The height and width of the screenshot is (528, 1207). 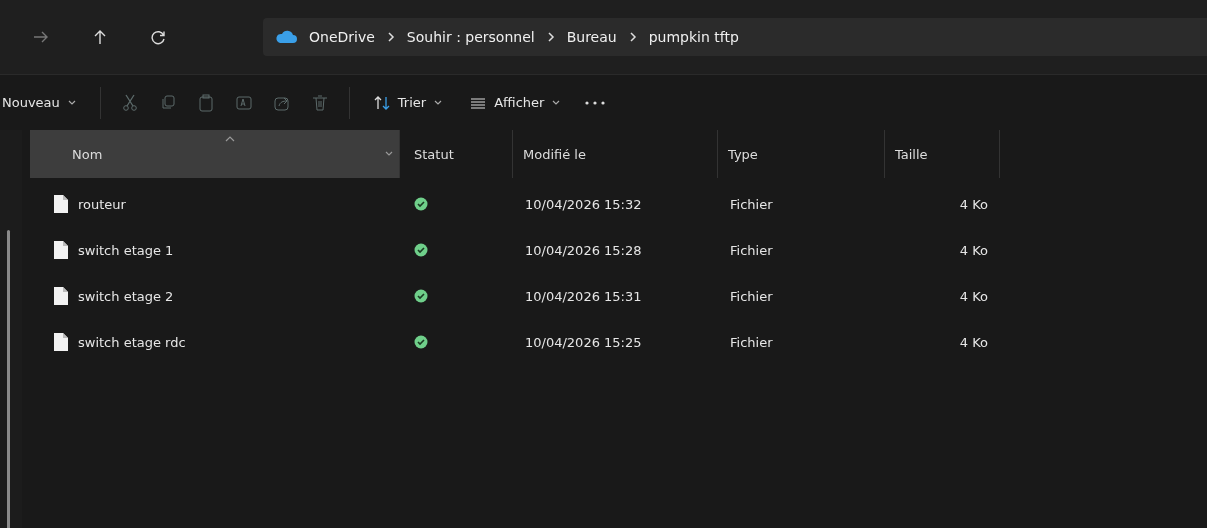 I want to click on file-name: switch etage 1, so click(x=126, y=250).